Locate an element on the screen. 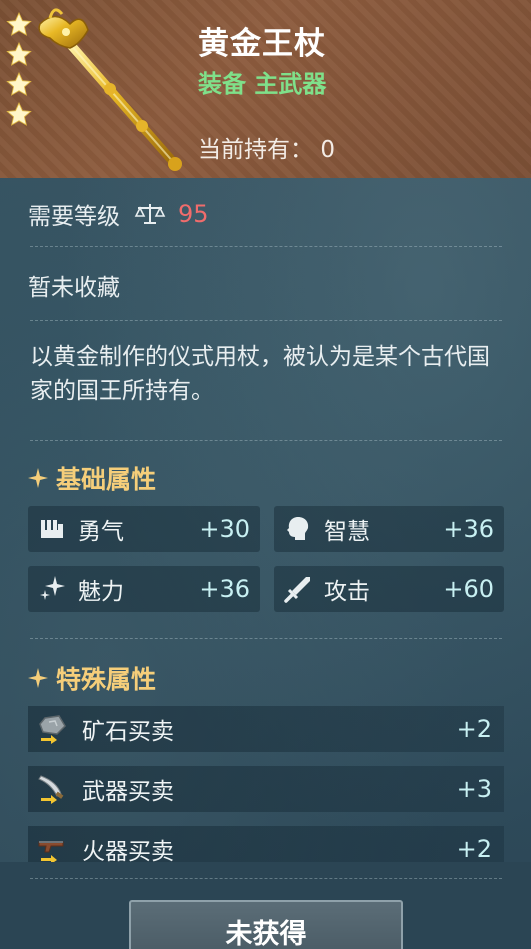  head-icon is located at coordinates (298, 529).